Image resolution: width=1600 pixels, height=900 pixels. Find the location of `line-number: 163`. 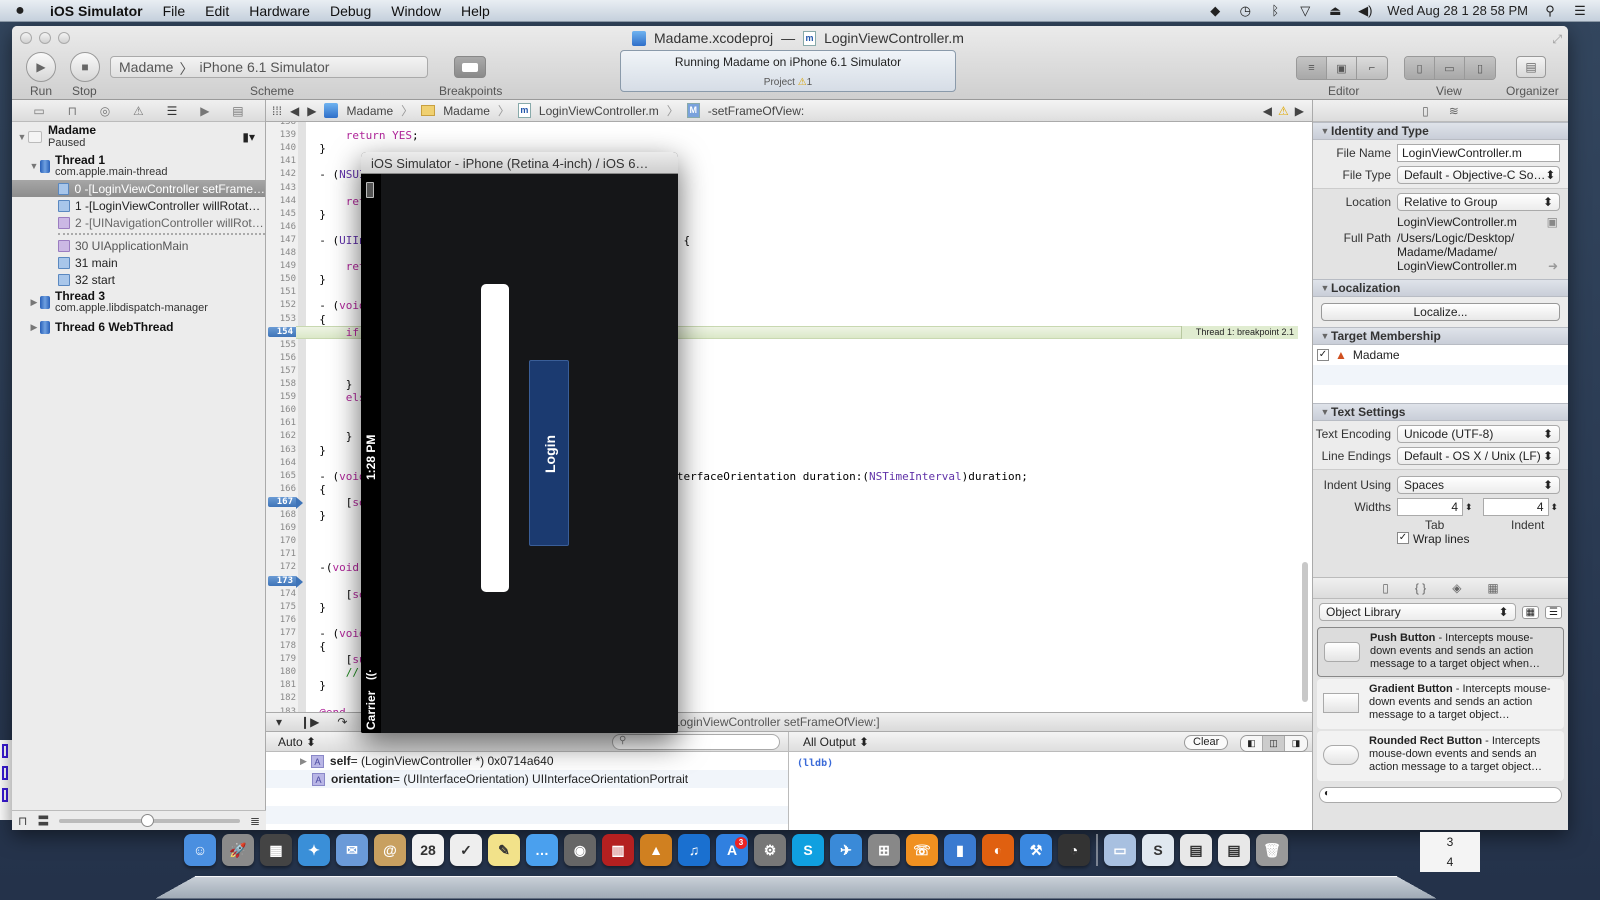

line-number: 163 is located at coordinates (281, 450).